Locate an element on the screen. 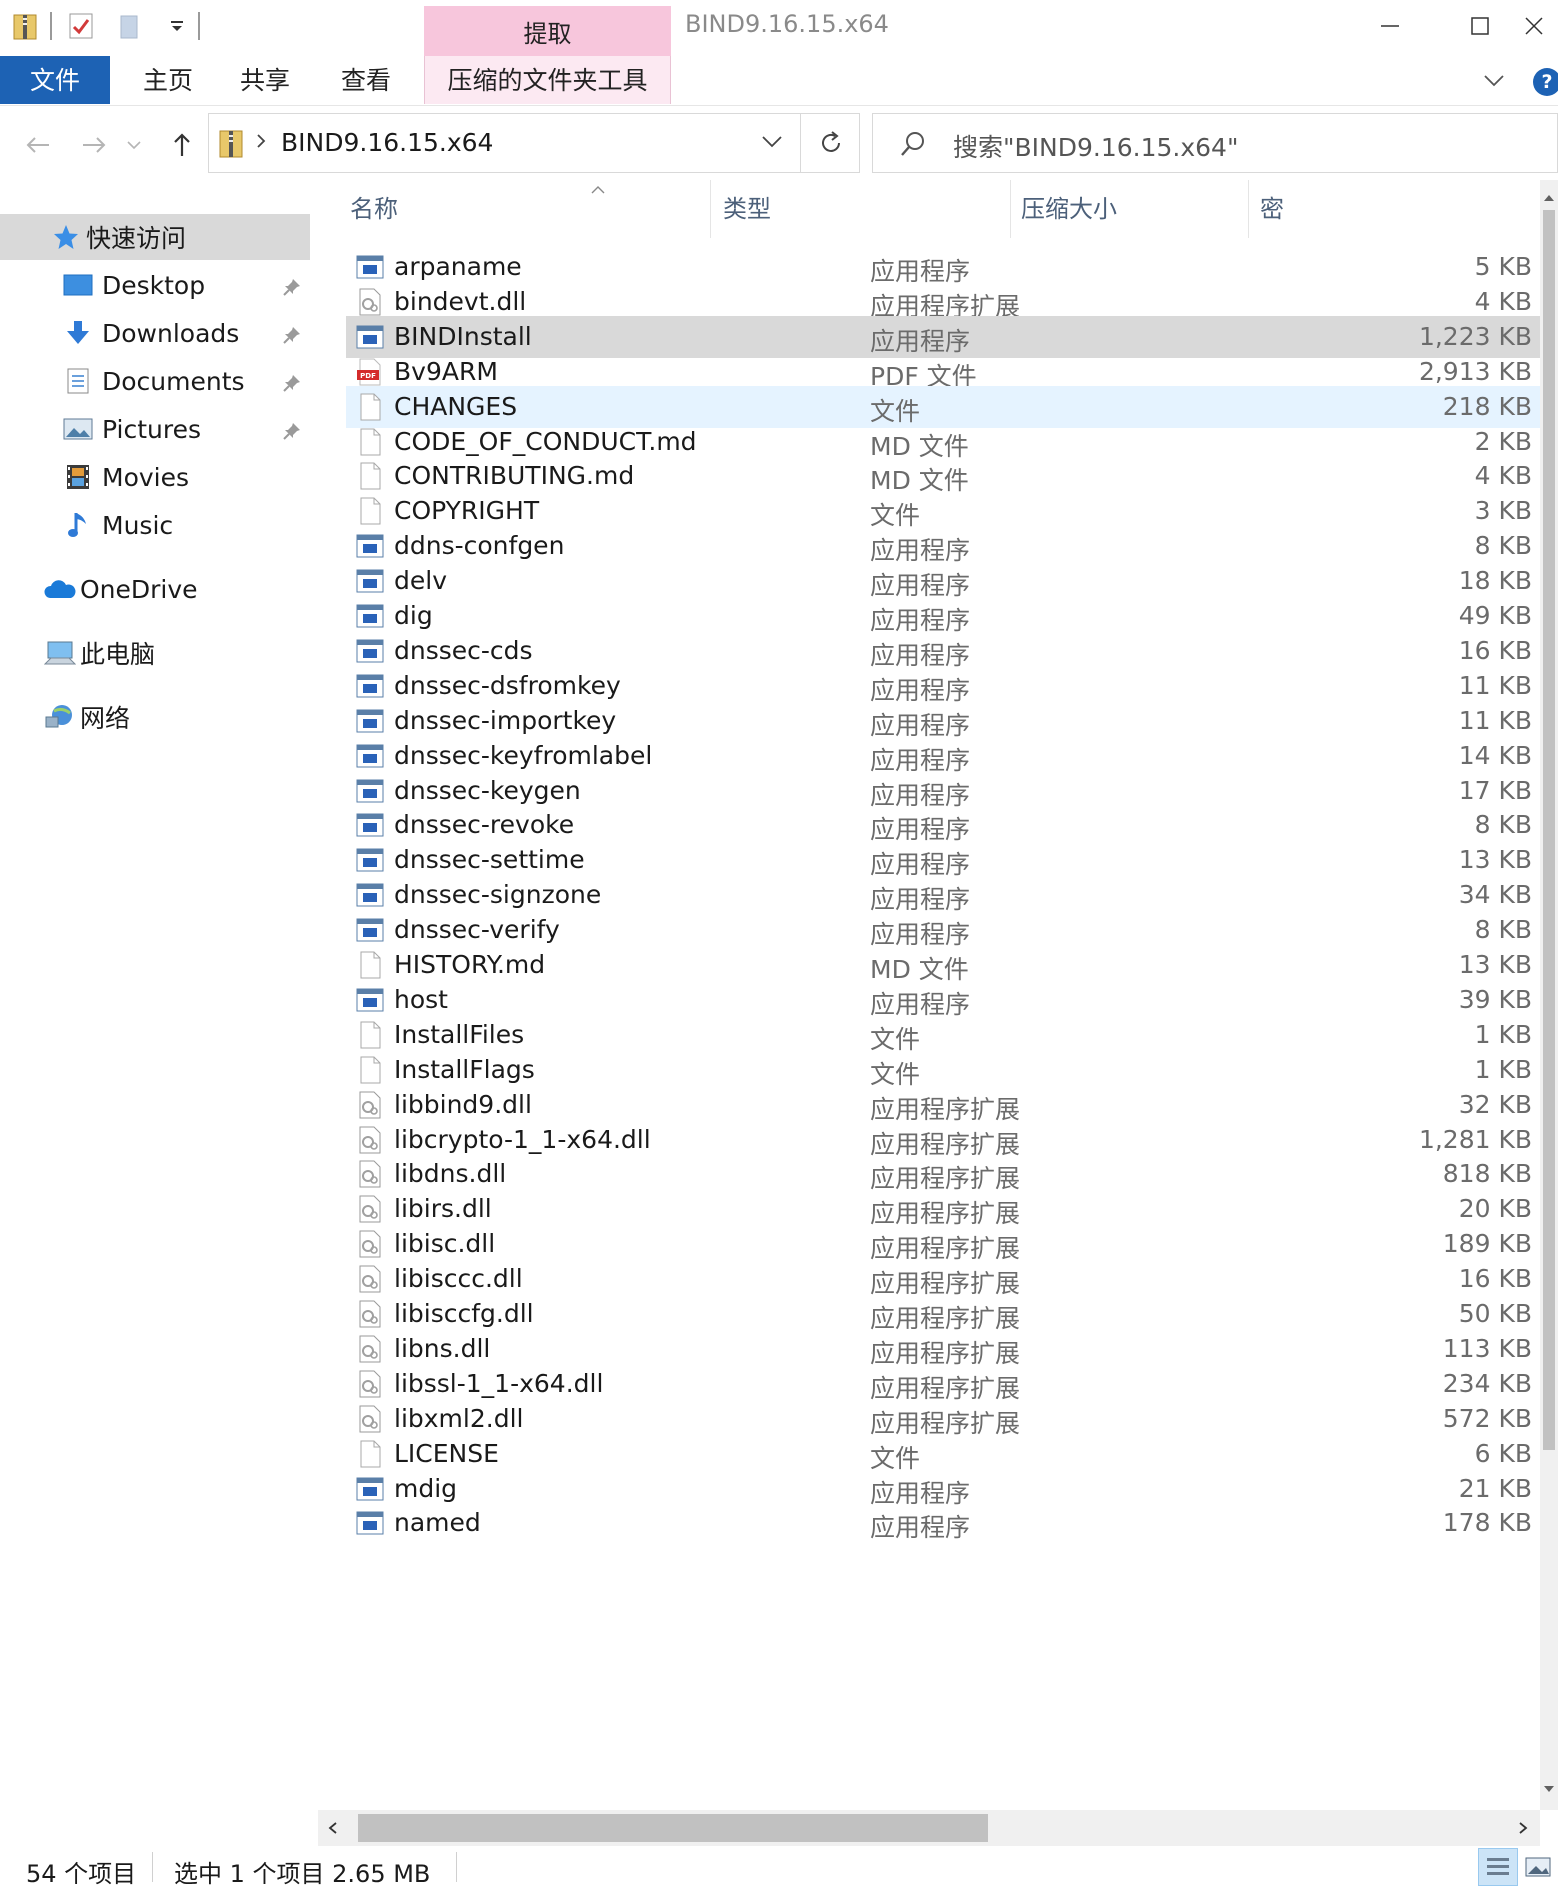 This screenshot has height=1888, width=1558. recent-locations-button is located at coordinates (134, 145).